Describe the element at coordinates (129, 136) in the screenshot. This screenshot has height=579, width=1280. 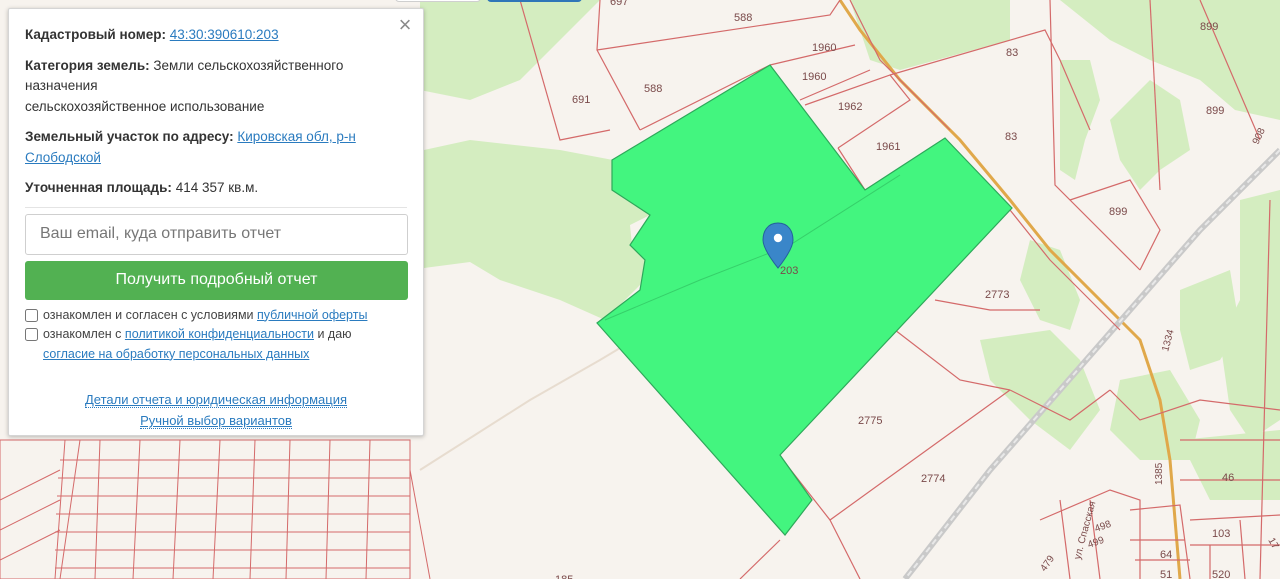
I see `address-label: Земельный участок по адресу:` at that location.